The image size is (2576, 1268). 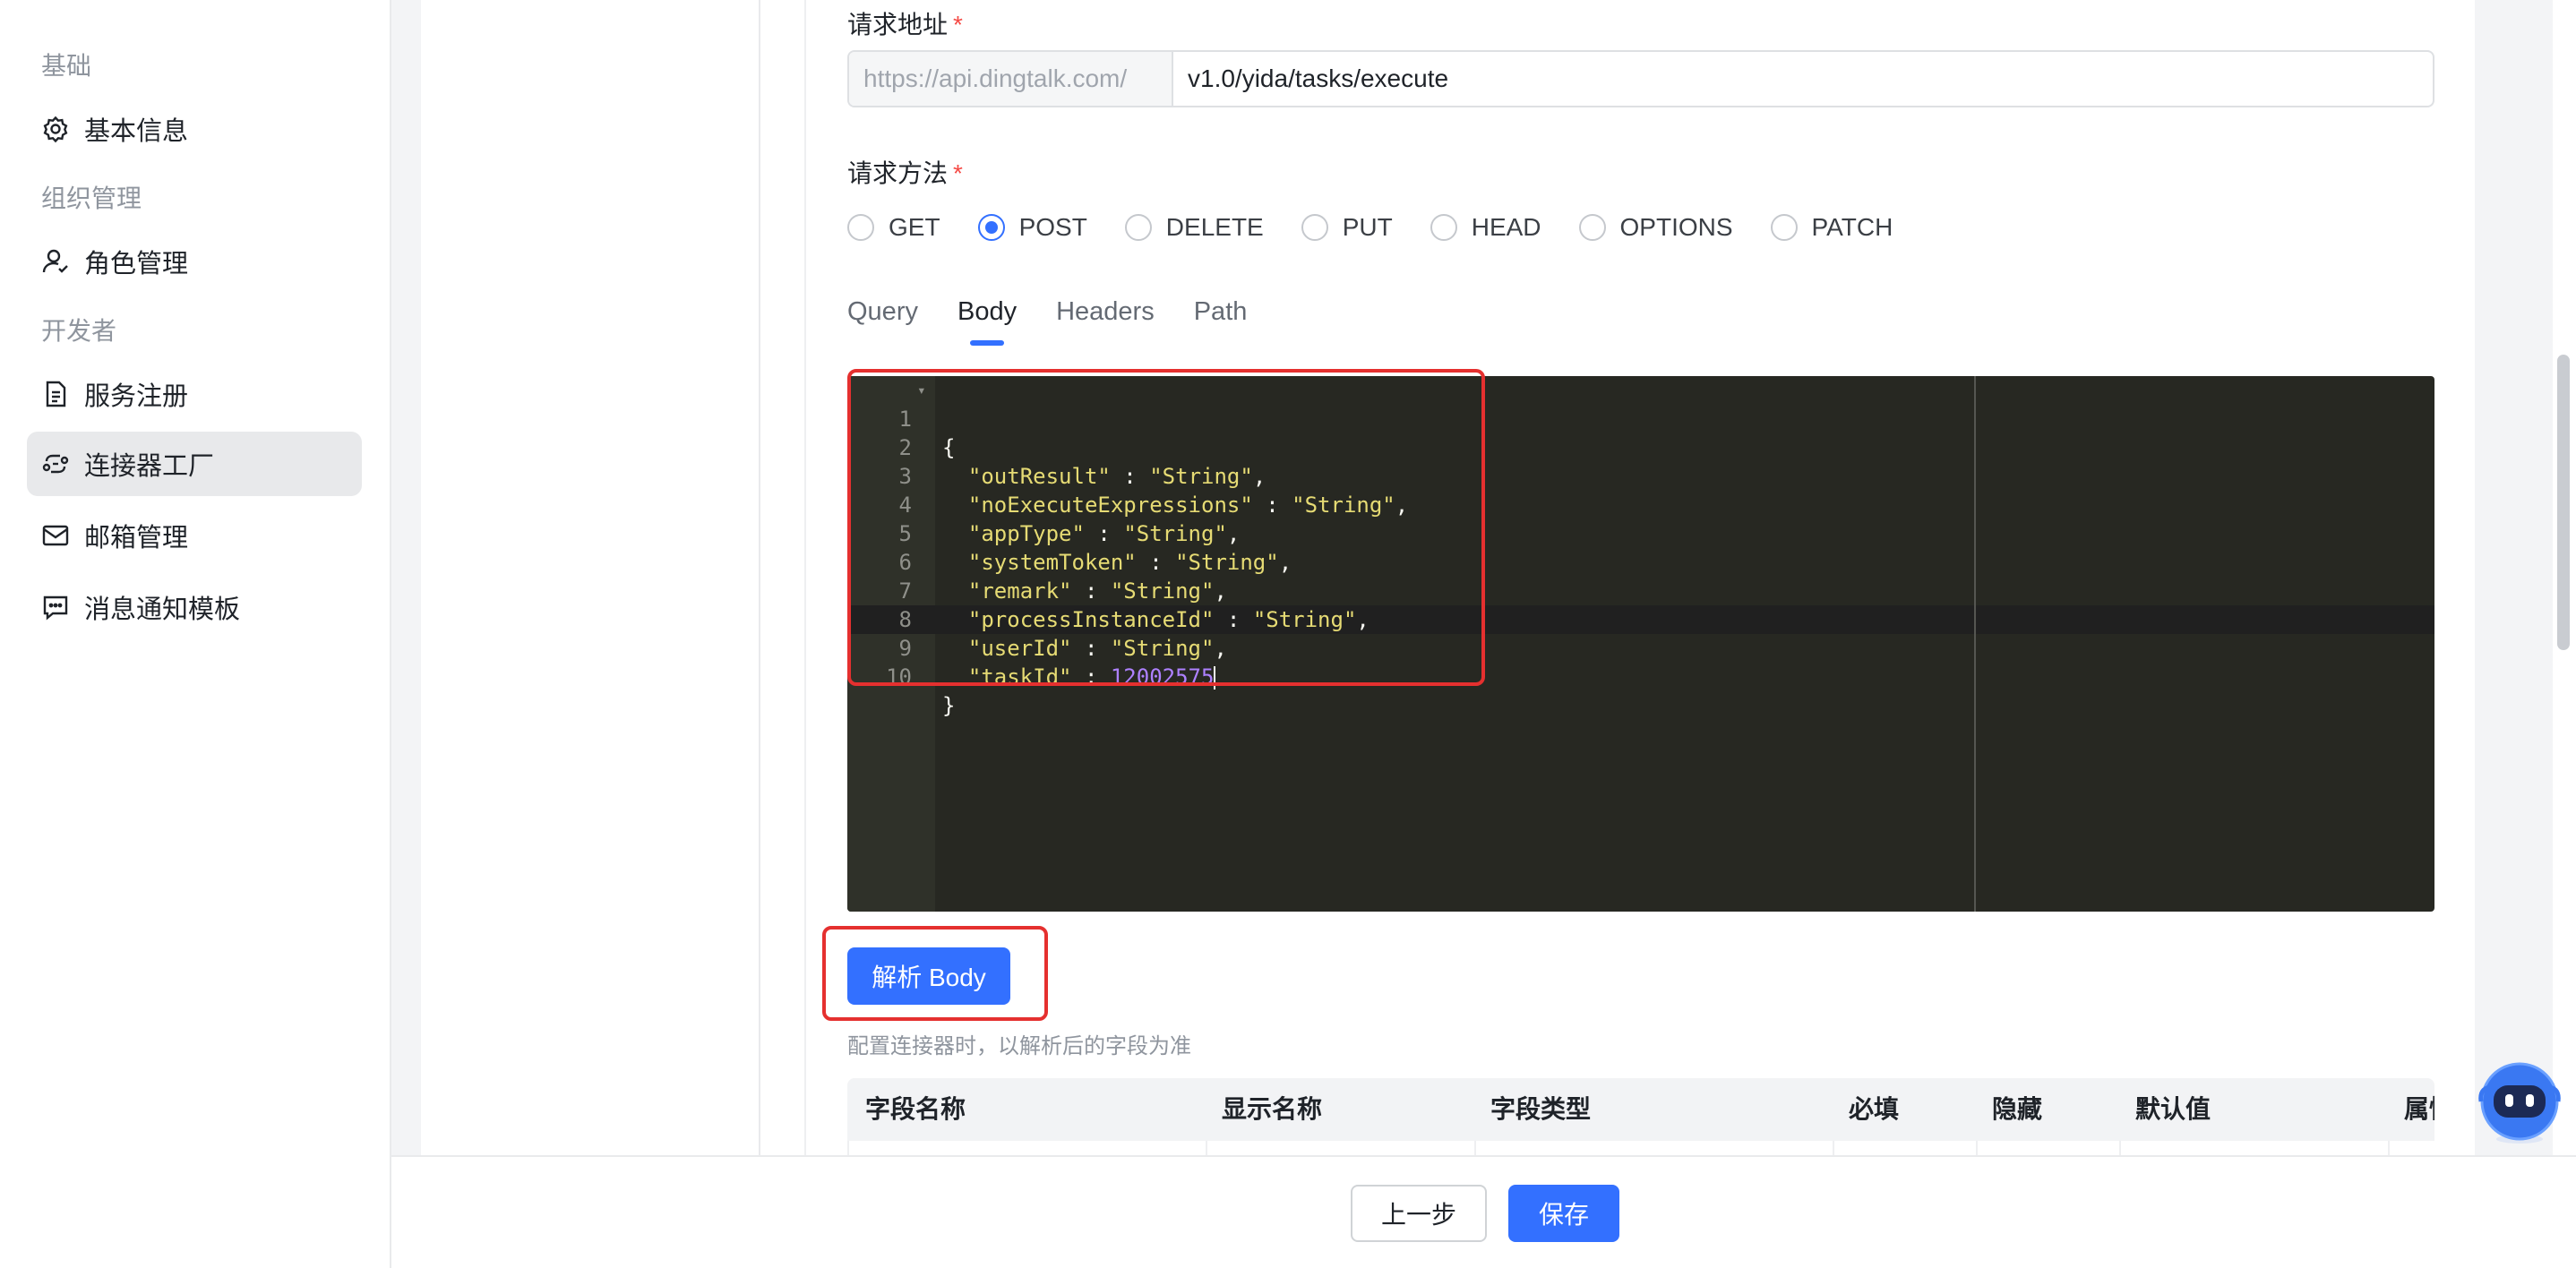 What do you see at coordinates (136, 131) in the screenshot?
I see `sidebar-item-label: 基本信息` at bounding box center [136, 131].